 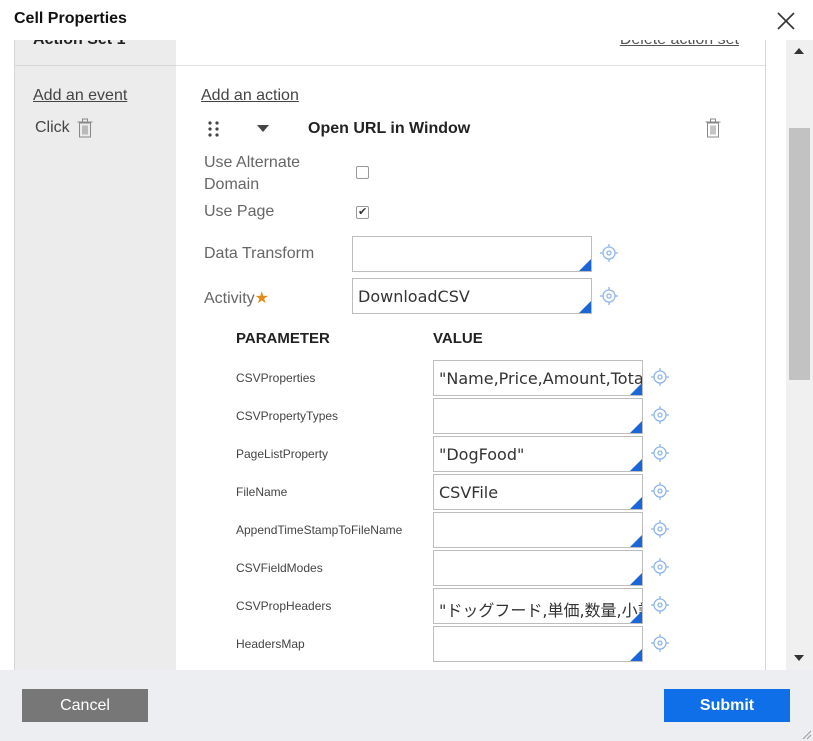 What do you see at coordinates (470, 53) in the screenshot?
I see `action-set-header-right: Delete action set` at bounding box center [470, 53].